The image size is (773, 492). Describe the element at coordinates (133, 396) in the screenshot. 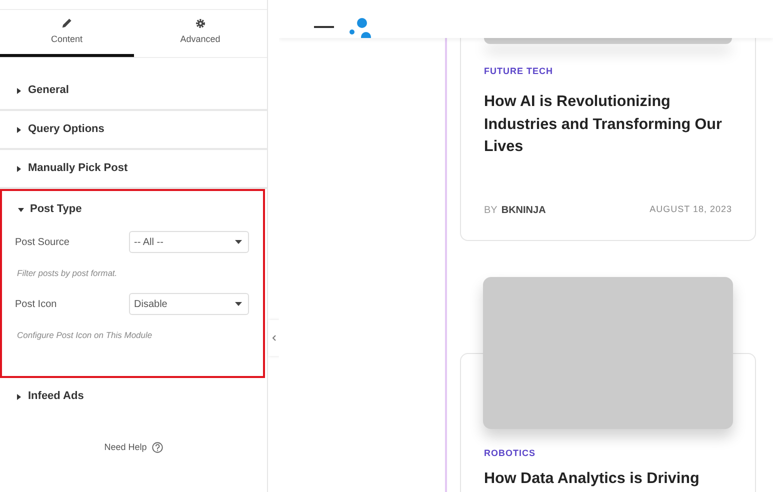

I see `section-header: Infeed Ads` at that location.